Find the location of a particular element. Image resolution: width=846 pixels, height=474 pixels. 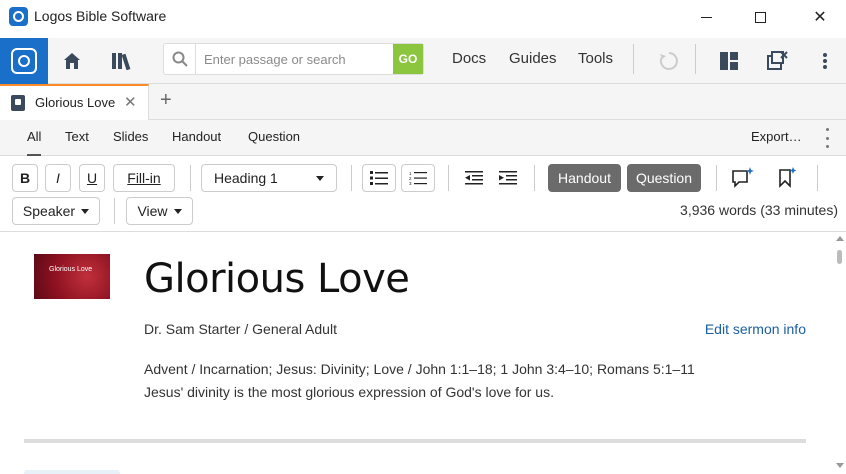

sync-button is located at coordinates (669, 61).